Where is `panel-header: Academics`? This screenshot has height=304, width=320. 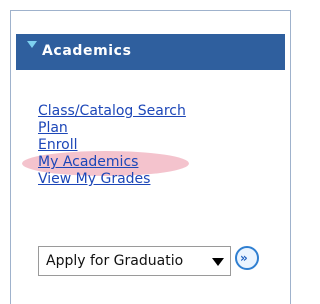
panel-header: Academics is located at coordinates (150, 52).